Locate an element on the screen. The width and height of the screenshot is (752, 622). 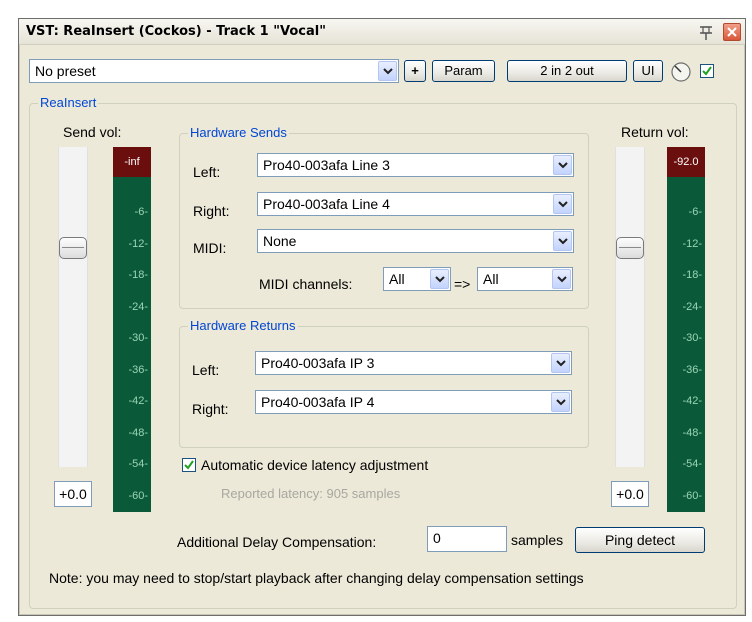
return-meter-tick: -24- is located at coordinates (692, 307).